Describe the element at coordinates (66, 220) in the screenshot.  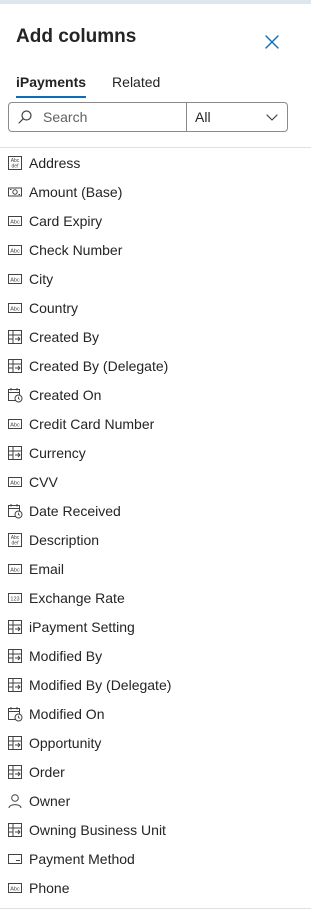
I see `column-label: Card Expiry` at that location.